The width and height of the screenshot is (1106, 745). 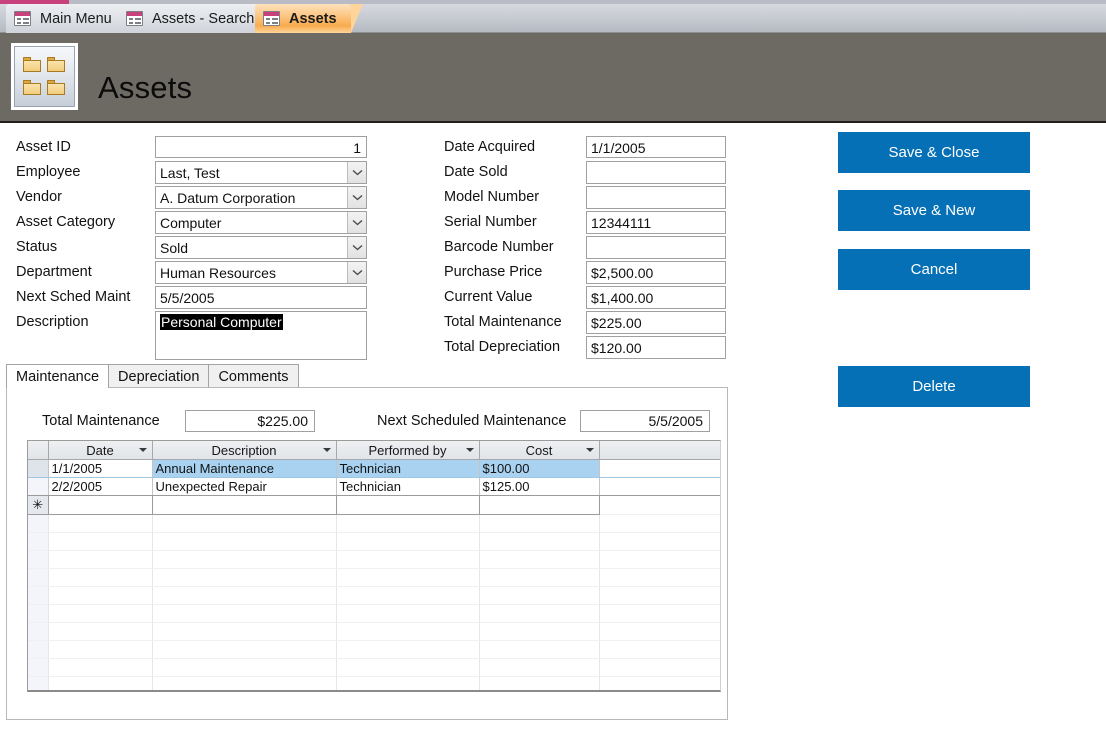 I want to click on cell-description, so click(x=244, y=505).